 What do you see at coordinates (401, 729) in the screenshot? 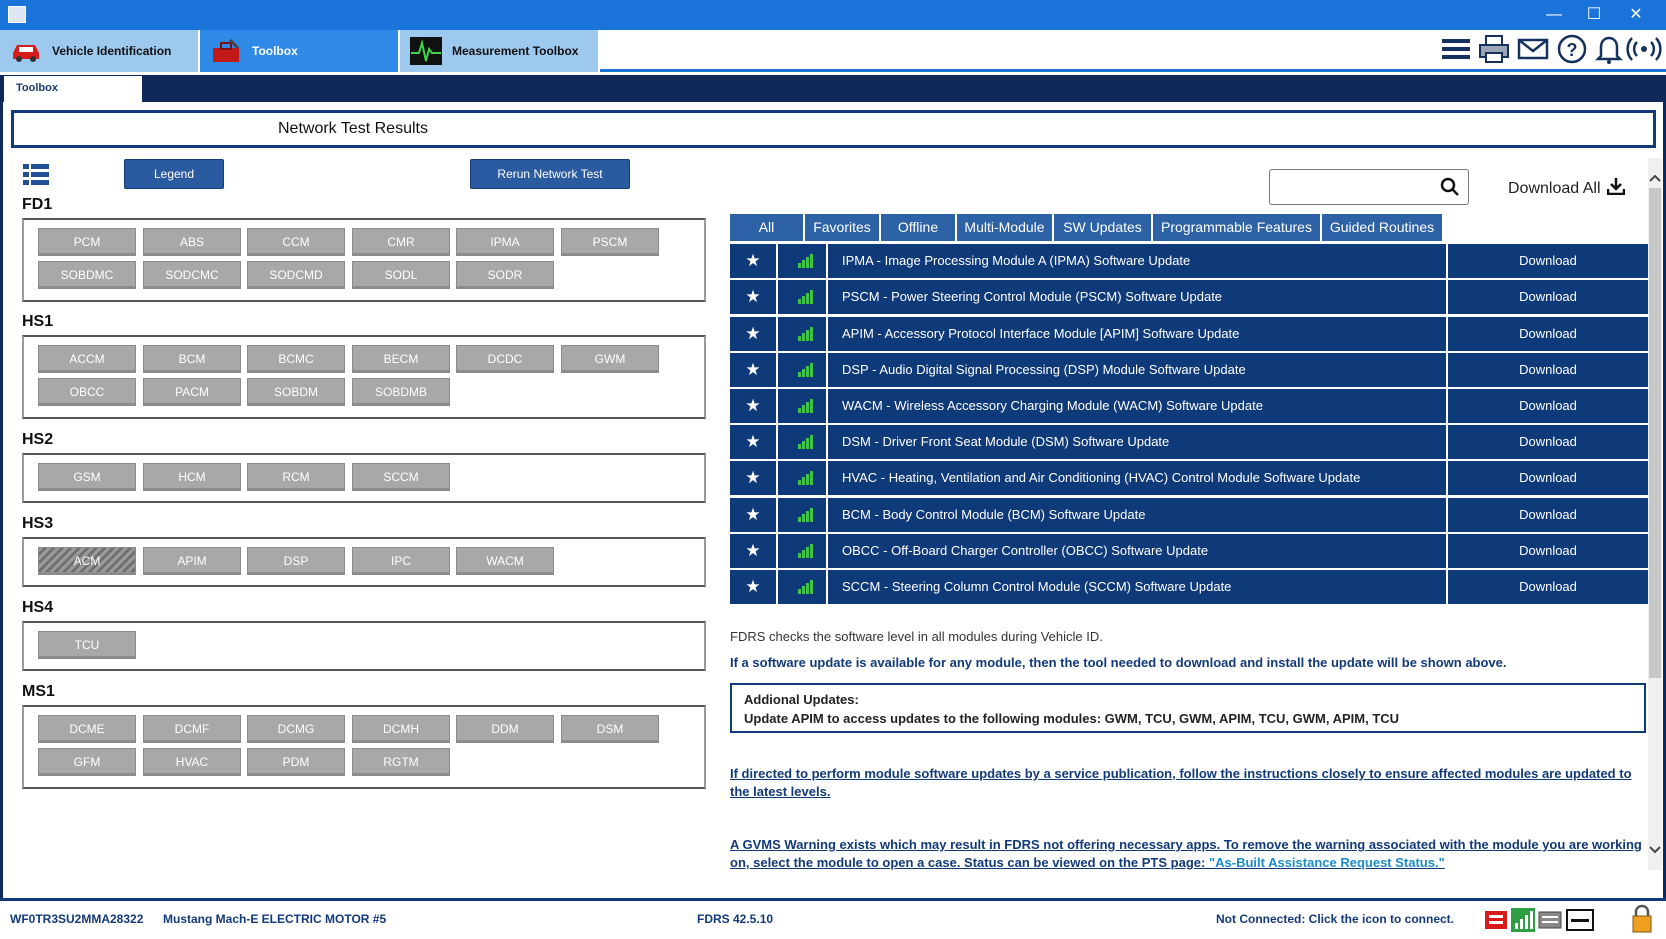
I see `module-dcmh: DCMH` at bounding box center [401, 729].